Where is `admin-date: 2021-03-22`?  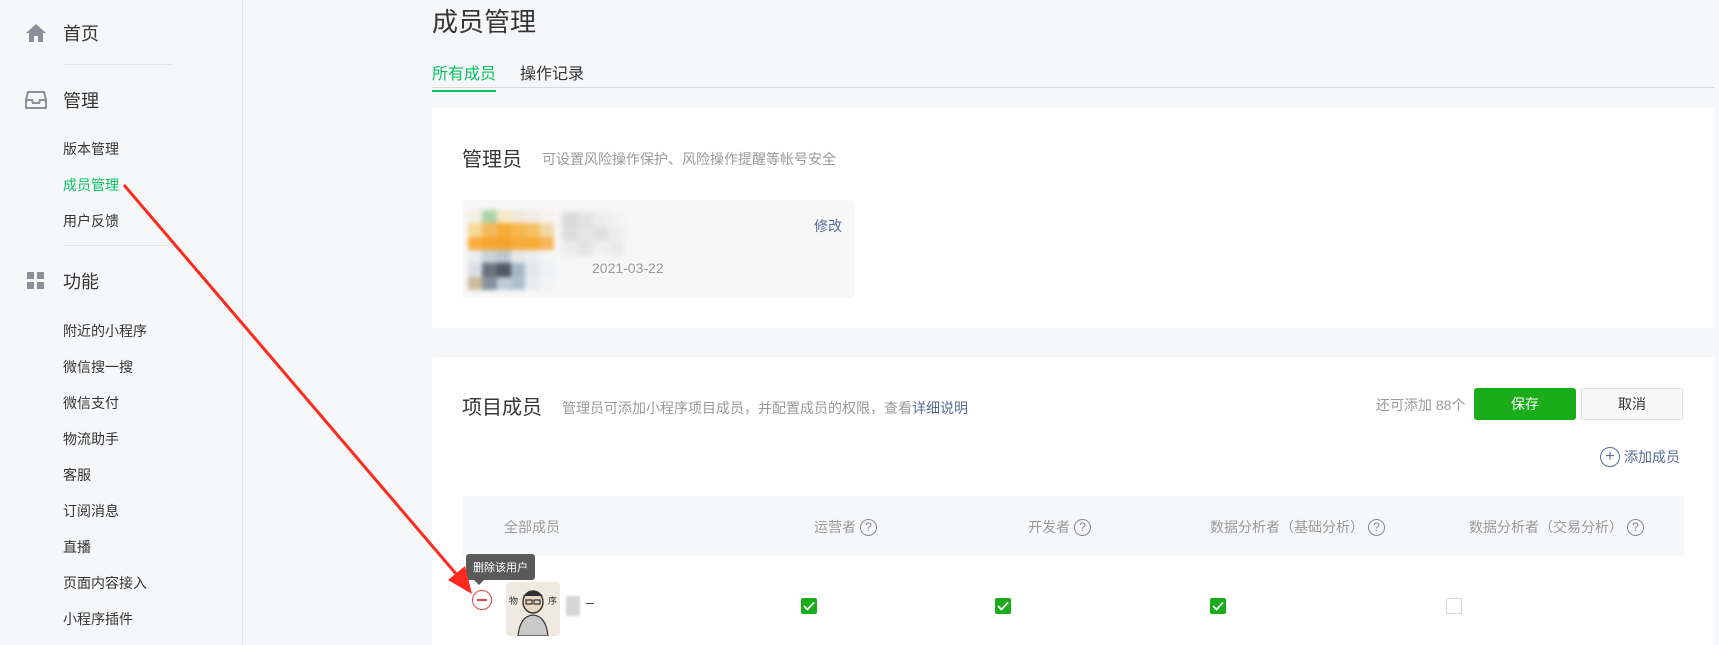
admin-date: 2021-03-22 is located at coordinates (628, 268).